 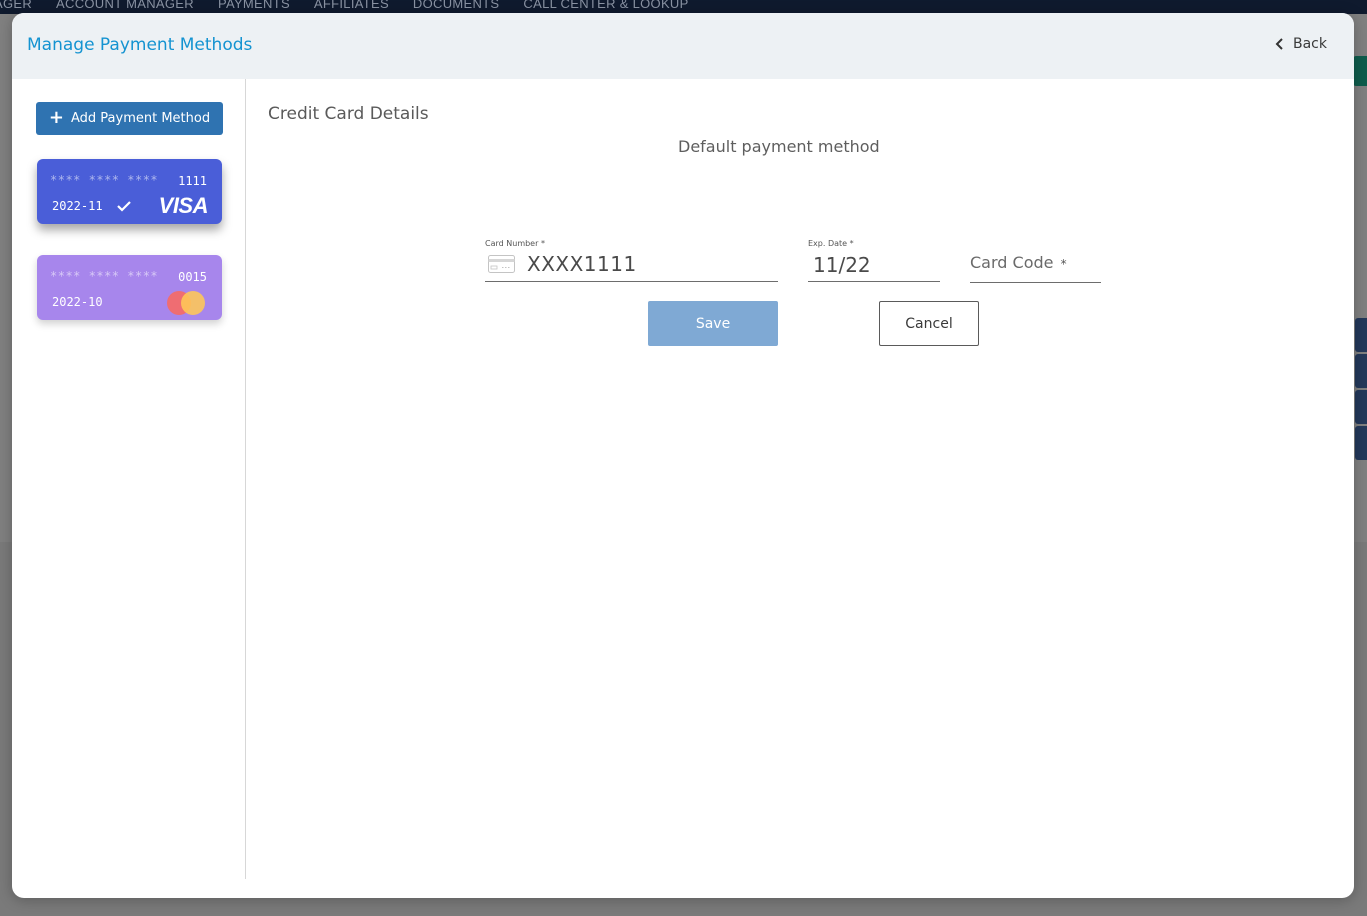 I want to click on card-number-label: Card Number *, so click(x=515, y=243).